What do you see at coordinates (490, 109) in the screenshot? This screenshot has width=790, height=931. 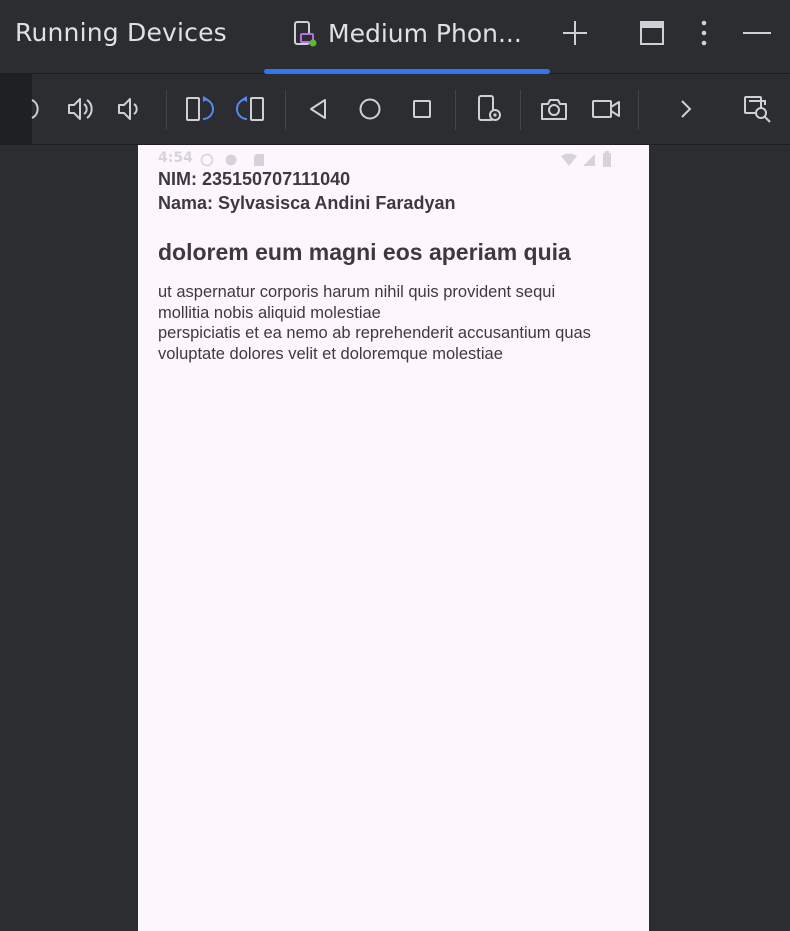 I see `device-settings-icon` at bounding box center [490, 109].